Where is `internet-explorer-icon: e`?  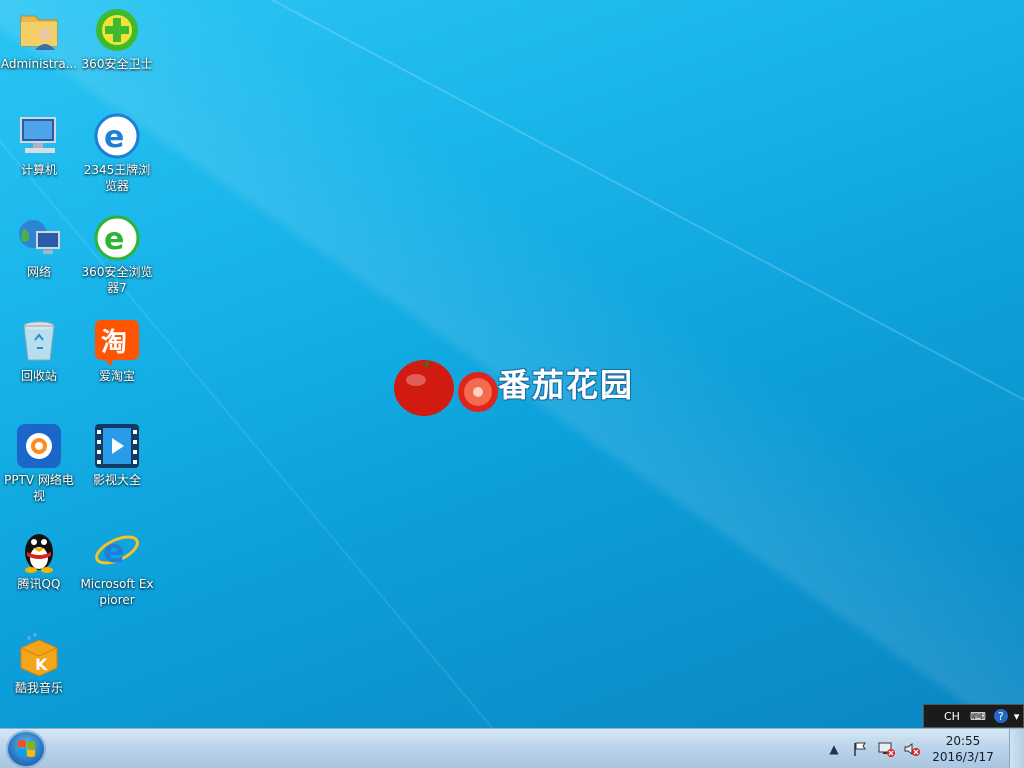 internet-explorer-icon: e is located at coordinates (117, 550).